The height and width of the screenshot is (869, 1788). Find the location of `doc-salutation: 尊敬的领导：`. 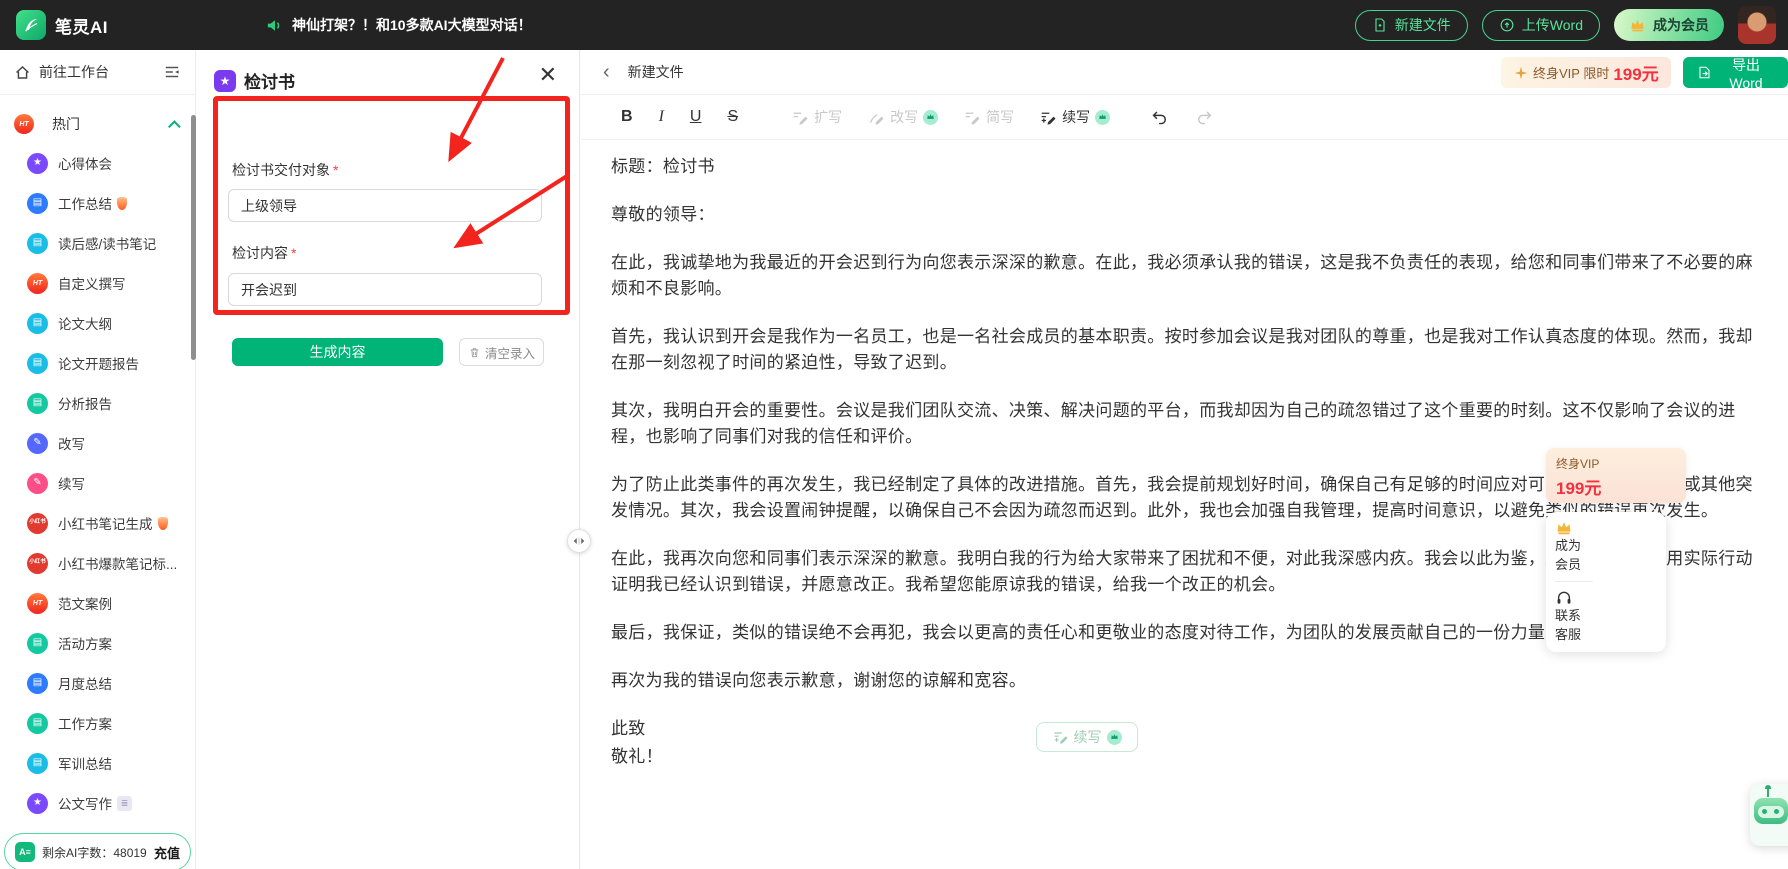

doc-salutation: 尊敬的领导： is located at coordinates (1184, 215).